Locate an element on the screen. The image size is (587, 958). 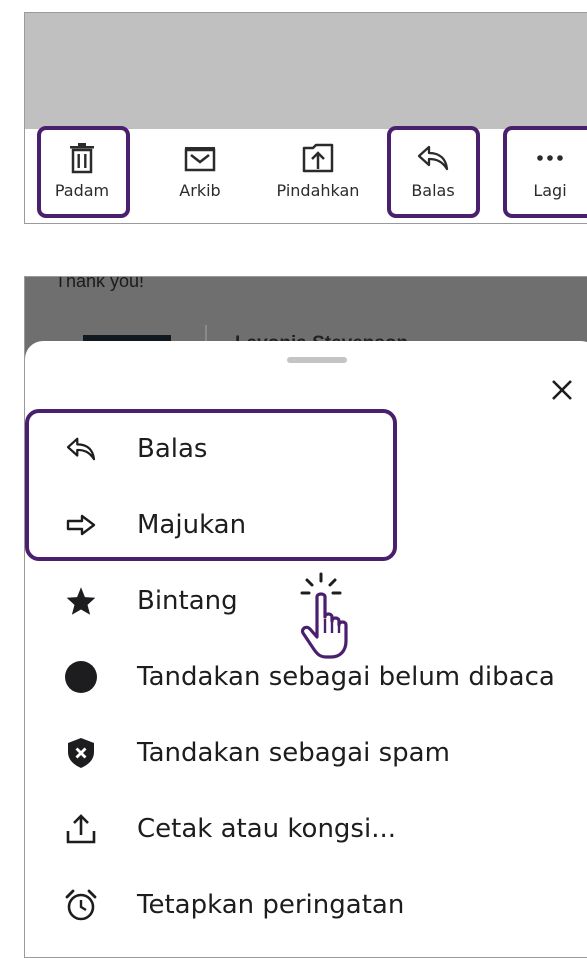
menu-item-mark-spam: Tandakan sebagai spam is located at coordinates (306, 753).